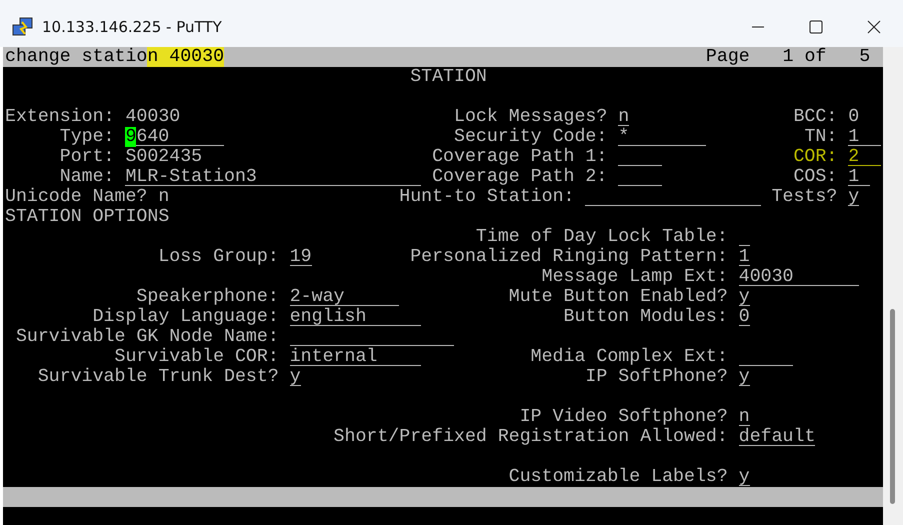 Image resolution: width=903 pixels, height=525 pixels. Describe the element at coordinates (646, 317) in the screenshot. I see `field-label: Button Modules:` at that location.